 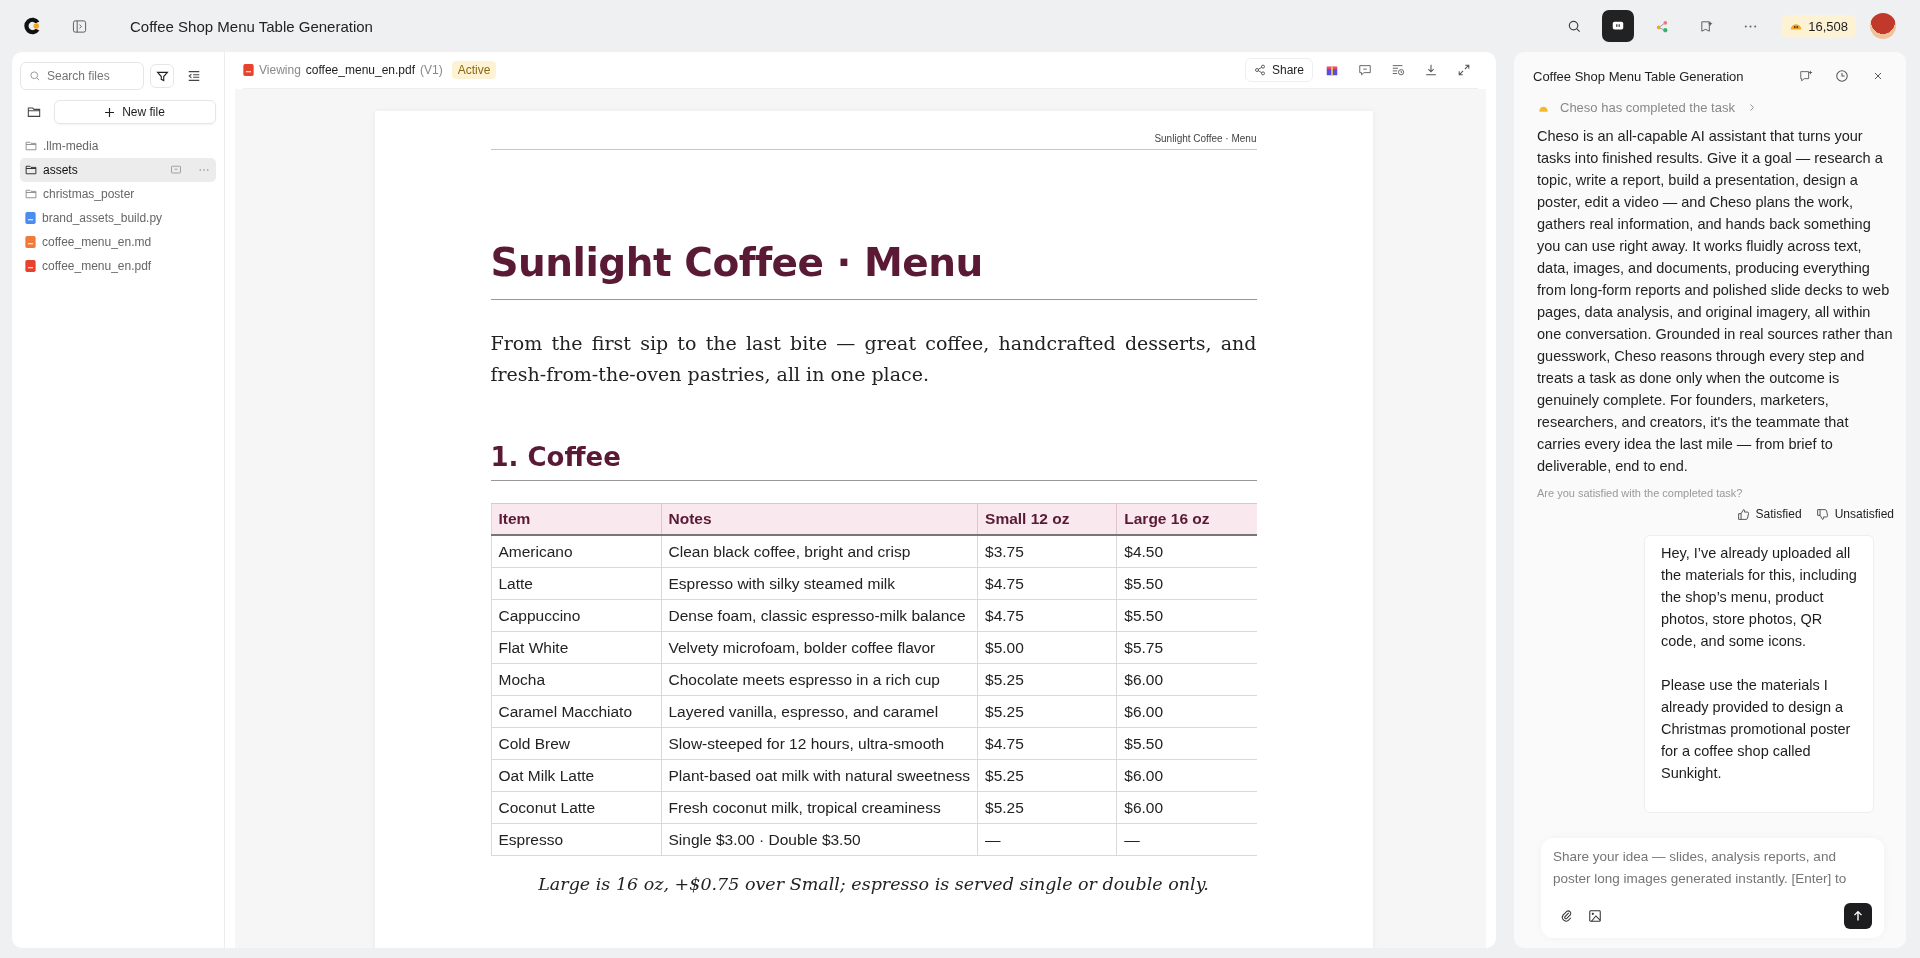 I want to click on unsatisfied-button: Unsatisfied, so click(x=1854, y=514).